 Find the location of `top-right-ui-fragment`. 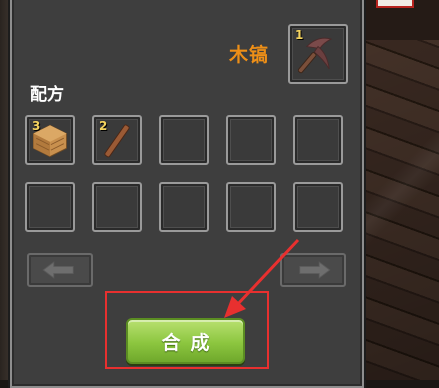

top-right-ui-fragment is located at coordinates (395, 4).